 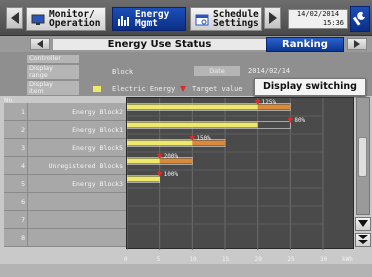 I want to click on row-number: 3, so click(x=23, y=148).